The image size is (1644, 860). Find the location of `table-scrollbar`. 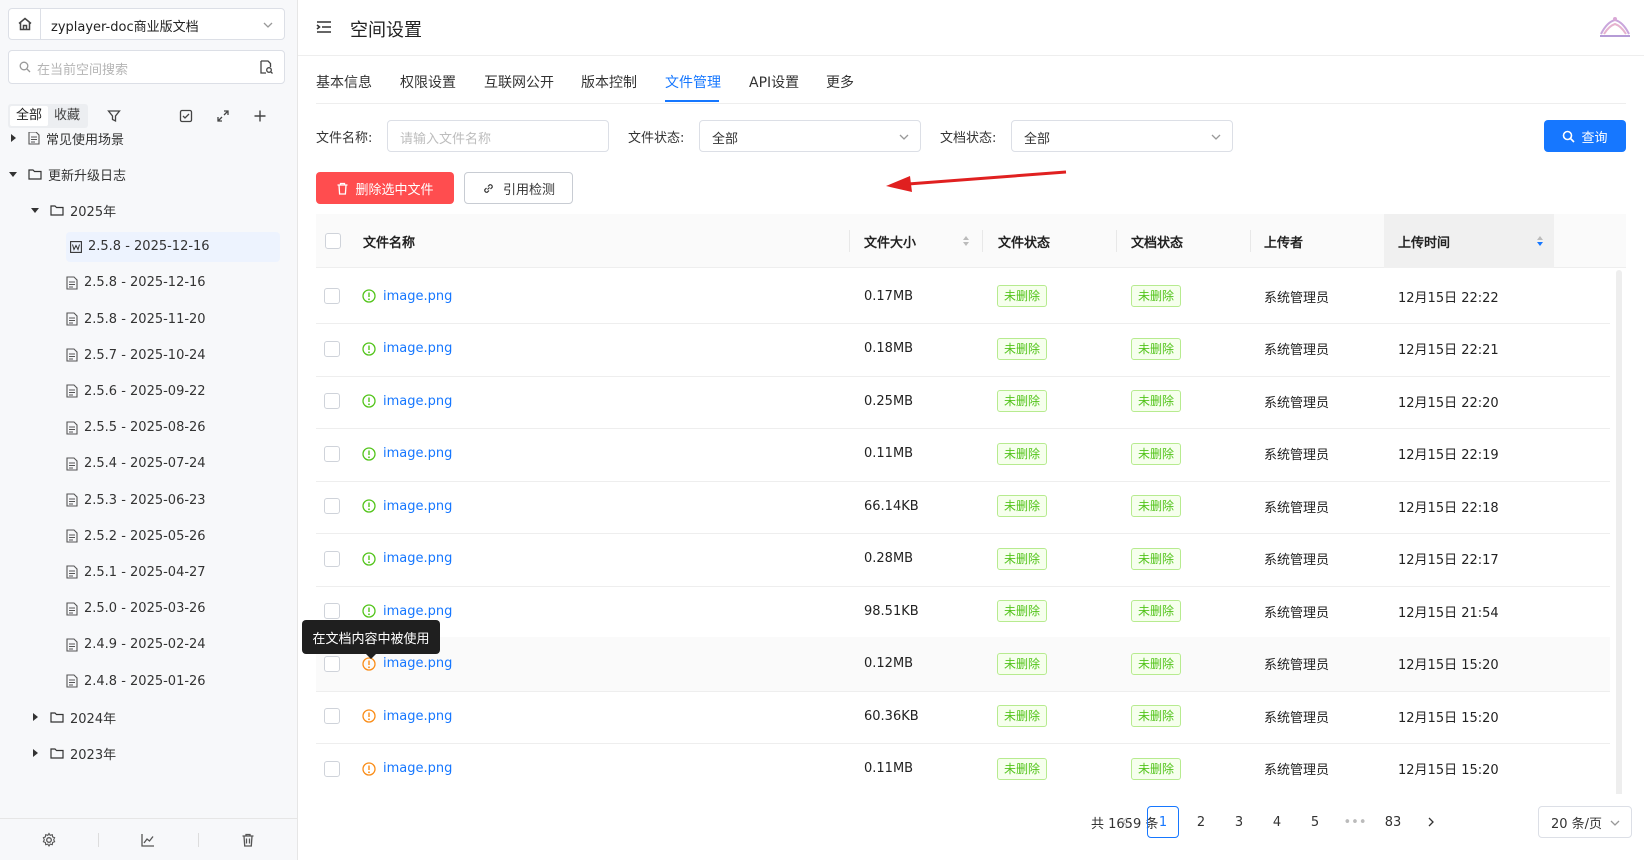

table-scrollbar is located at coordinates (1619, 532).